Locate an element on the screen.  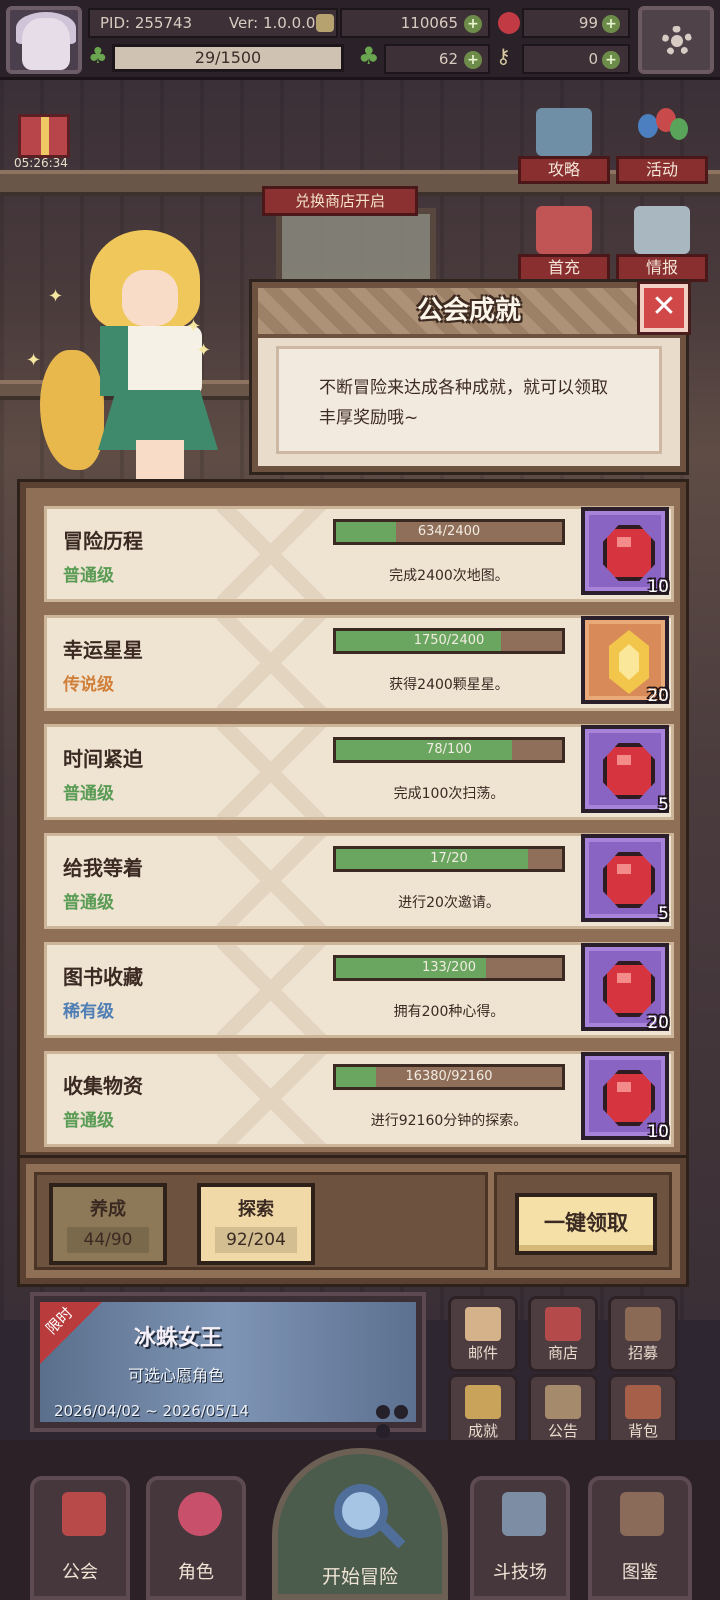
book-icon is located at coordinates (642, 1514).